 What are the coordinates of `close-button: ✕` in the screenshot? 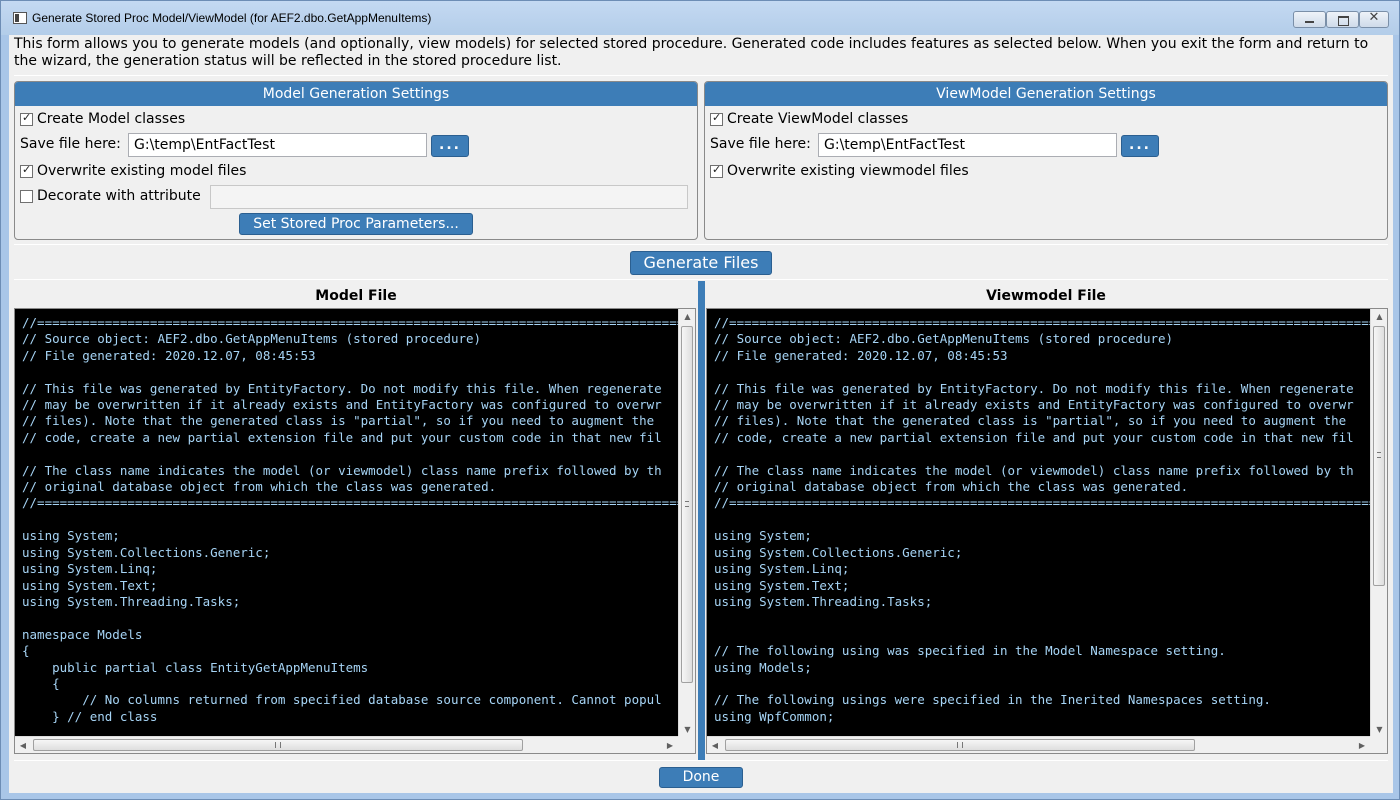 It's located at (1374, 19).